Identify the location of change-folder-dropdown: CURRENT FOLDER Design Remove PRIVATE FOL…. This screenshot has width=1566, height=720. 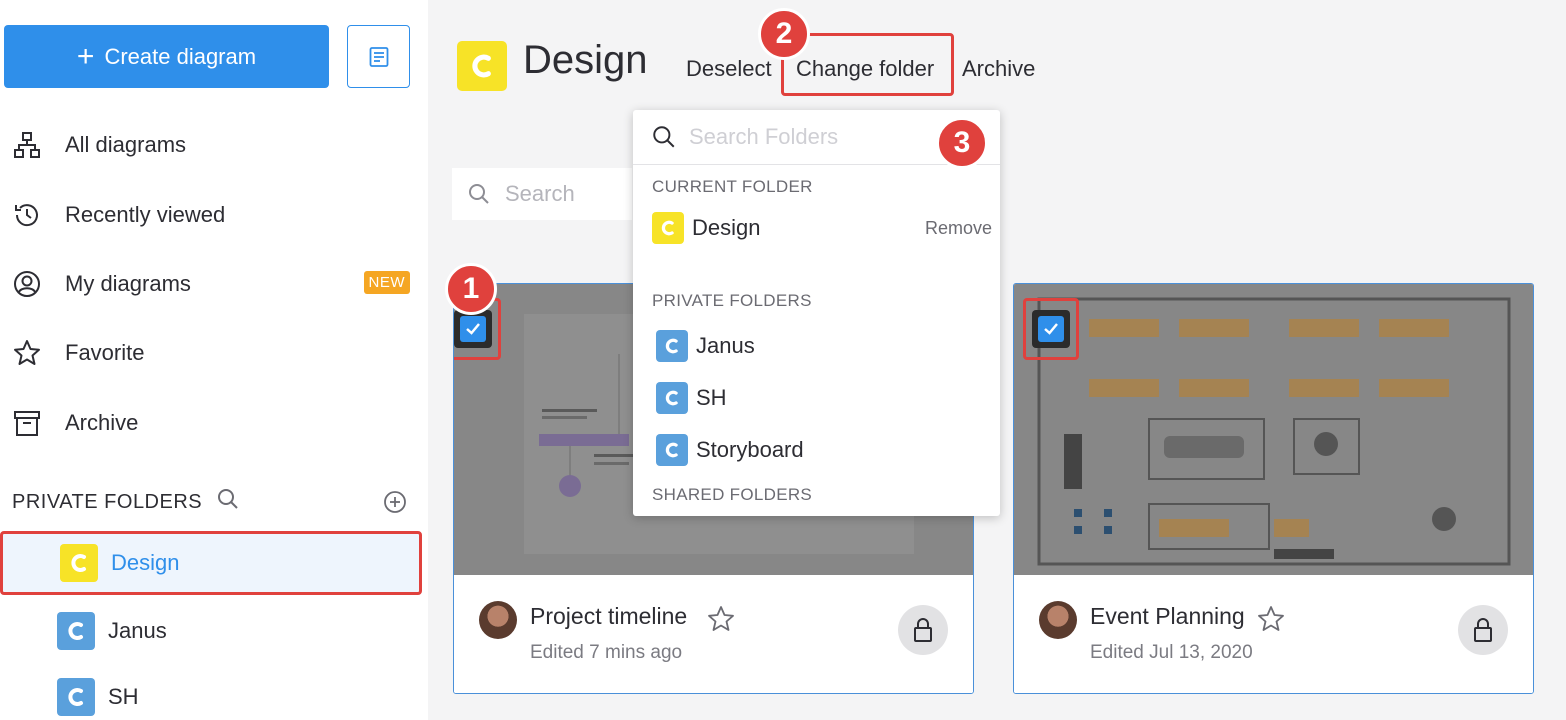
(816, 313).